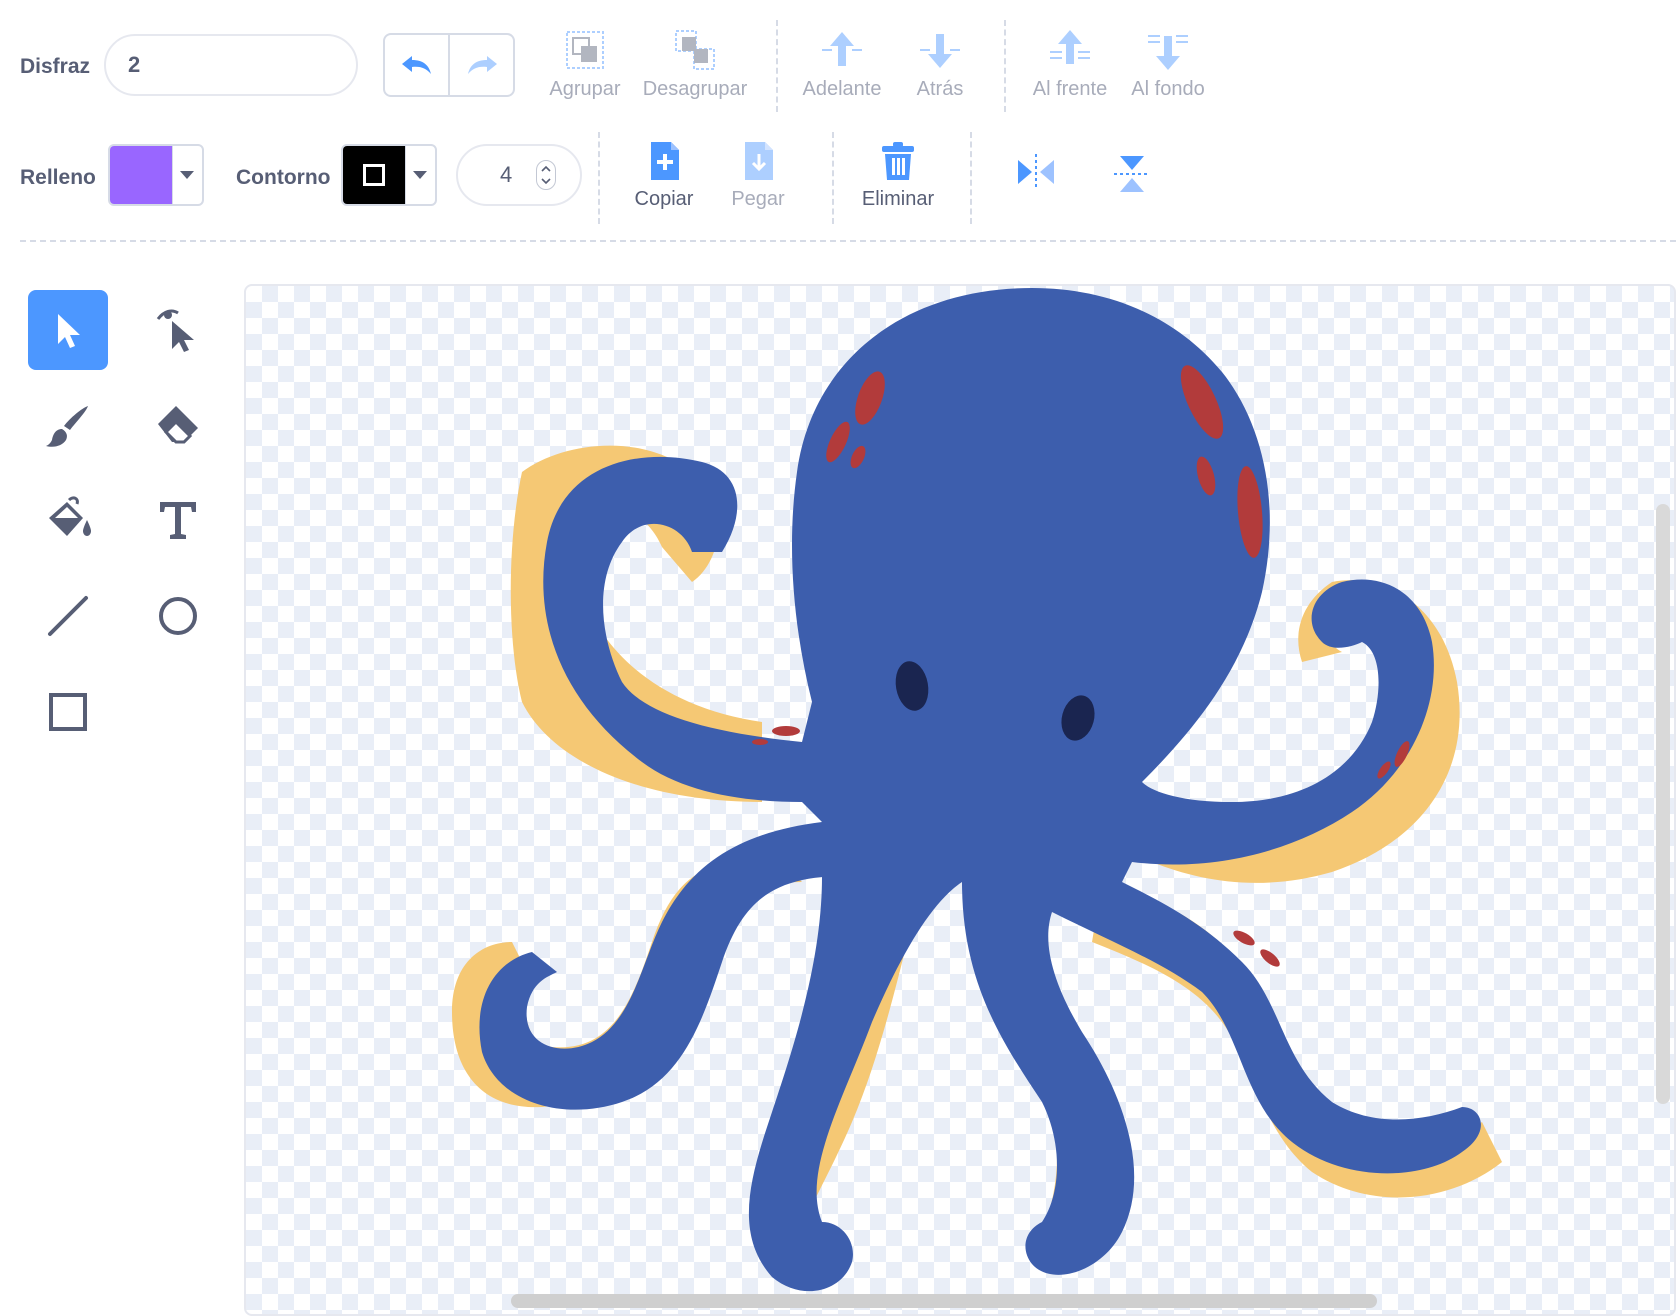  I want to click on flip-vertical-icon, so click(1132, 174).